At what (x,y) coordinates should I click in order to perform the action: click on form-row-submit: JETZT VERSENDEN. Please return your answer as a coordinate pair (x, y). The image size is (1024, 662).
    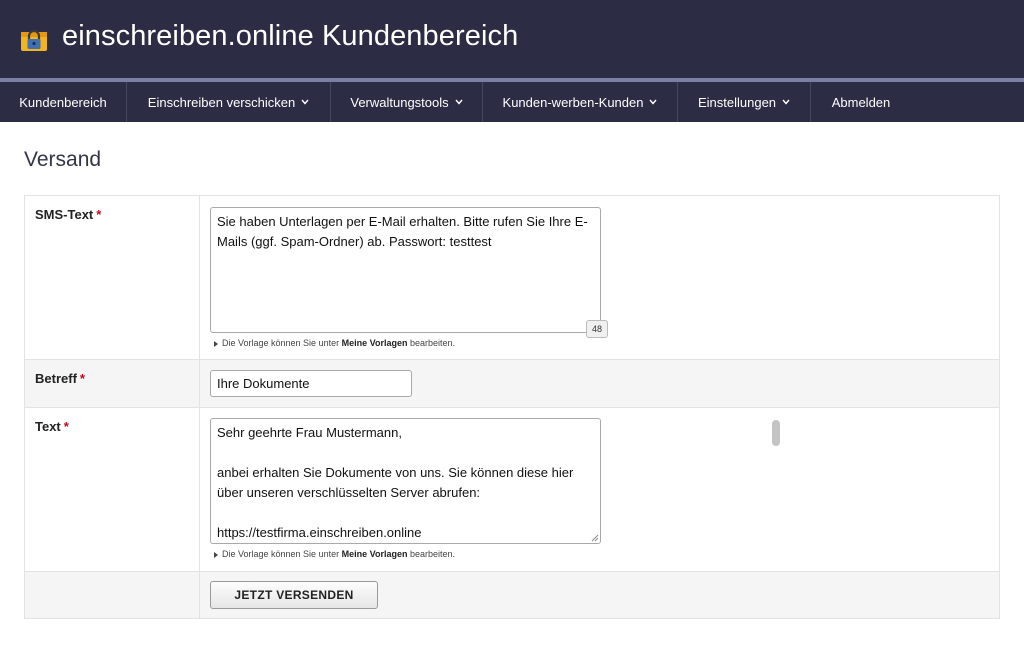
    Looking at the image, I should click on (512, 595).